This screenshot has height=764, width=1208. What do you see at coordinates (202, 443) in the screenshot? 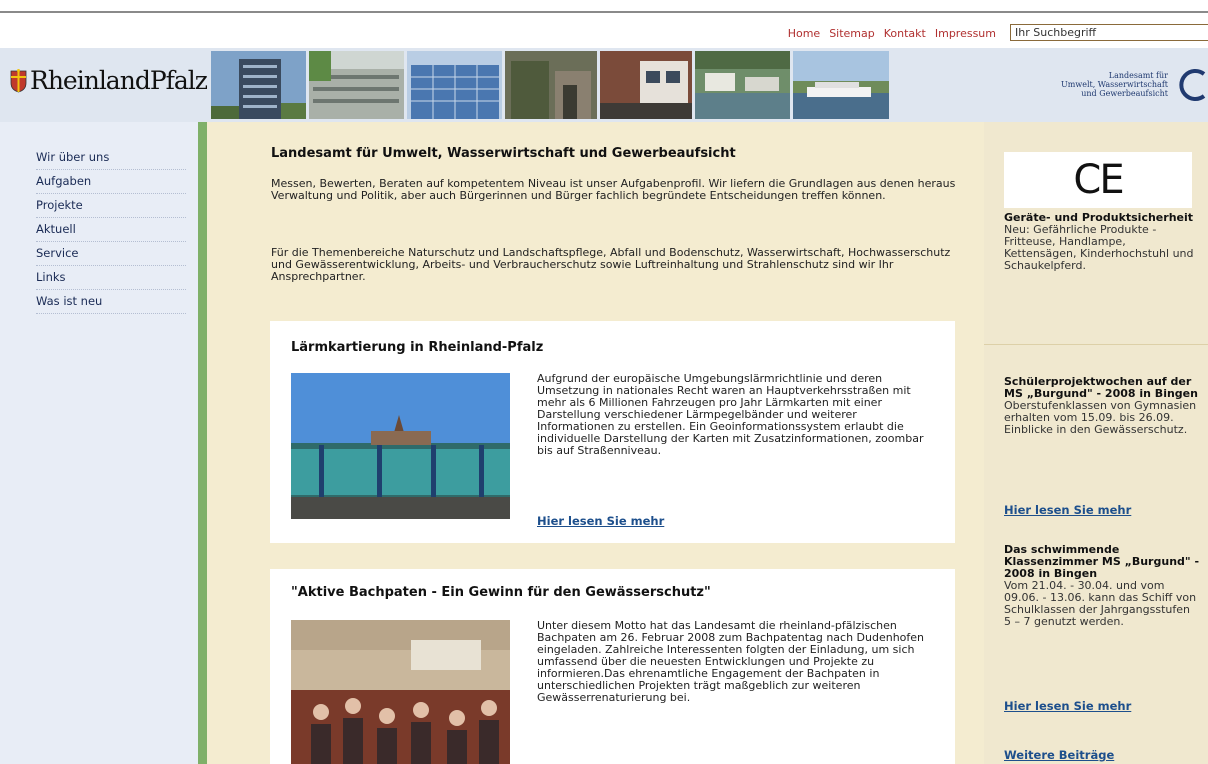
I see `accent-bar` at bounding box center [202, 443].